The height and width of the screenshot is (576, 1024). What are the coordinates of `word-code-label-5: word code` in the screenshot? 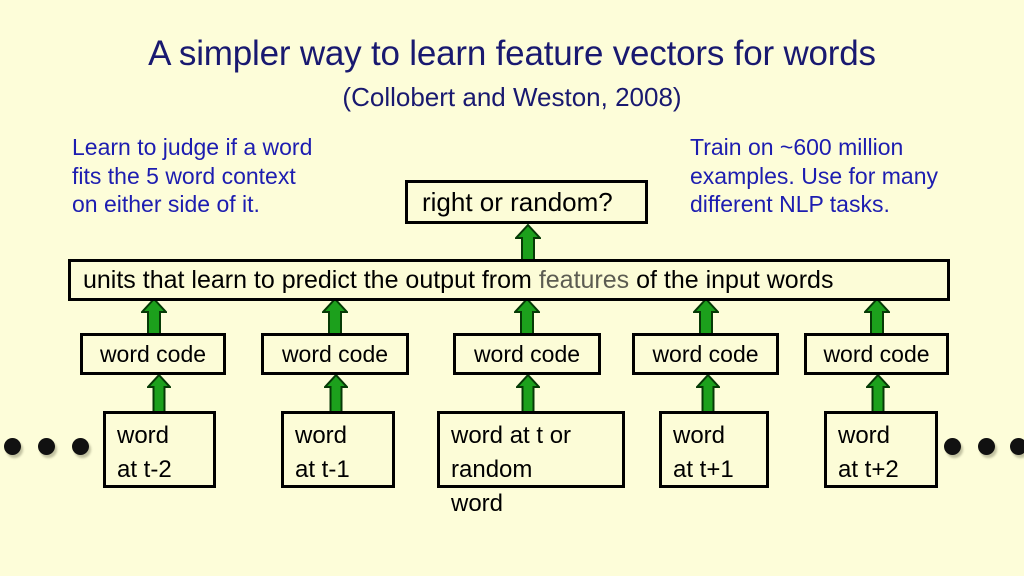 It's located at (876, 353).